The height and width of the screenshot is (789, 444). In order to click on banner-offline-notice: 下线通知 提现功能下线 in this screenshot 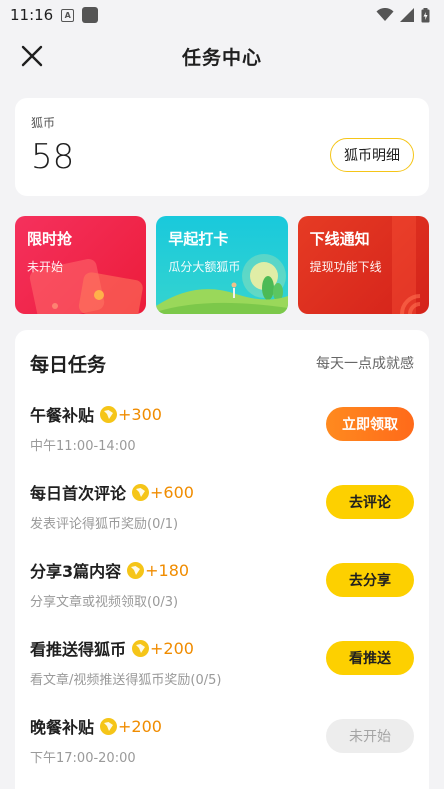, I will do `click(363, 265)`.